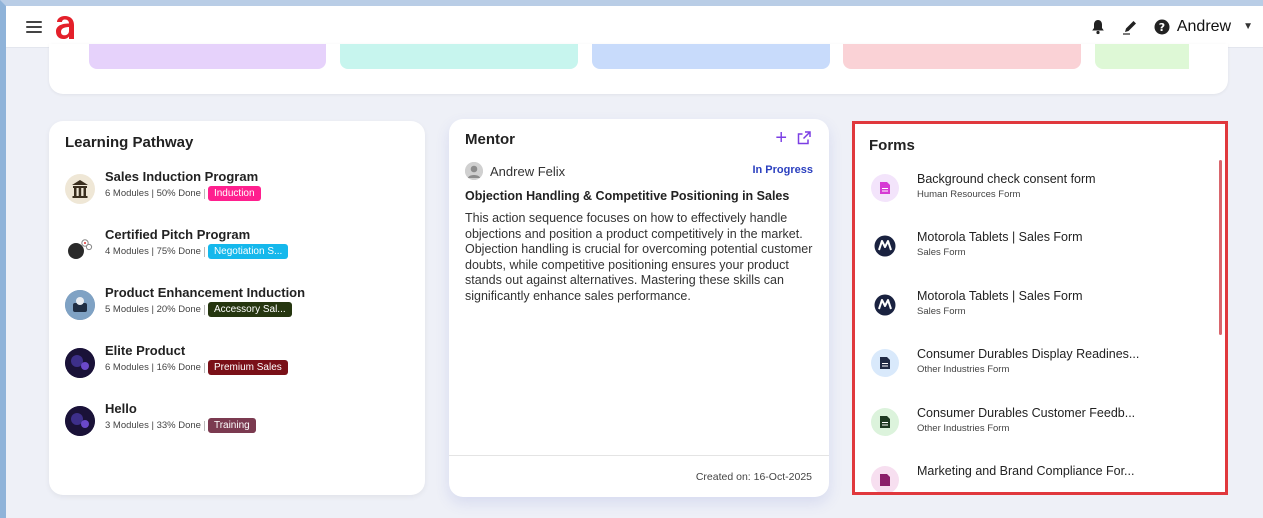 This screenshot has width=1263, height=518. I want to click on form-category: Human Resources Form, so click(969, 194).